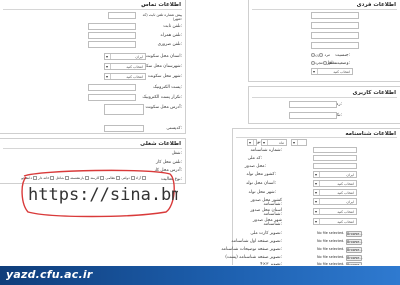  What do you see at coordinates (335, 35) in the screenshot?
I see `father-name-input` at bounding box center [335, 35].